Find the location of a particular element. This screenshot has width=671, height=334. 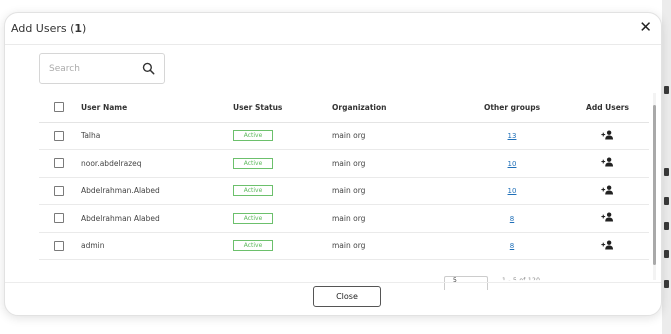

table-row: noor.abdelrazeq Active main org 10 is located at coordinates (344, 163).